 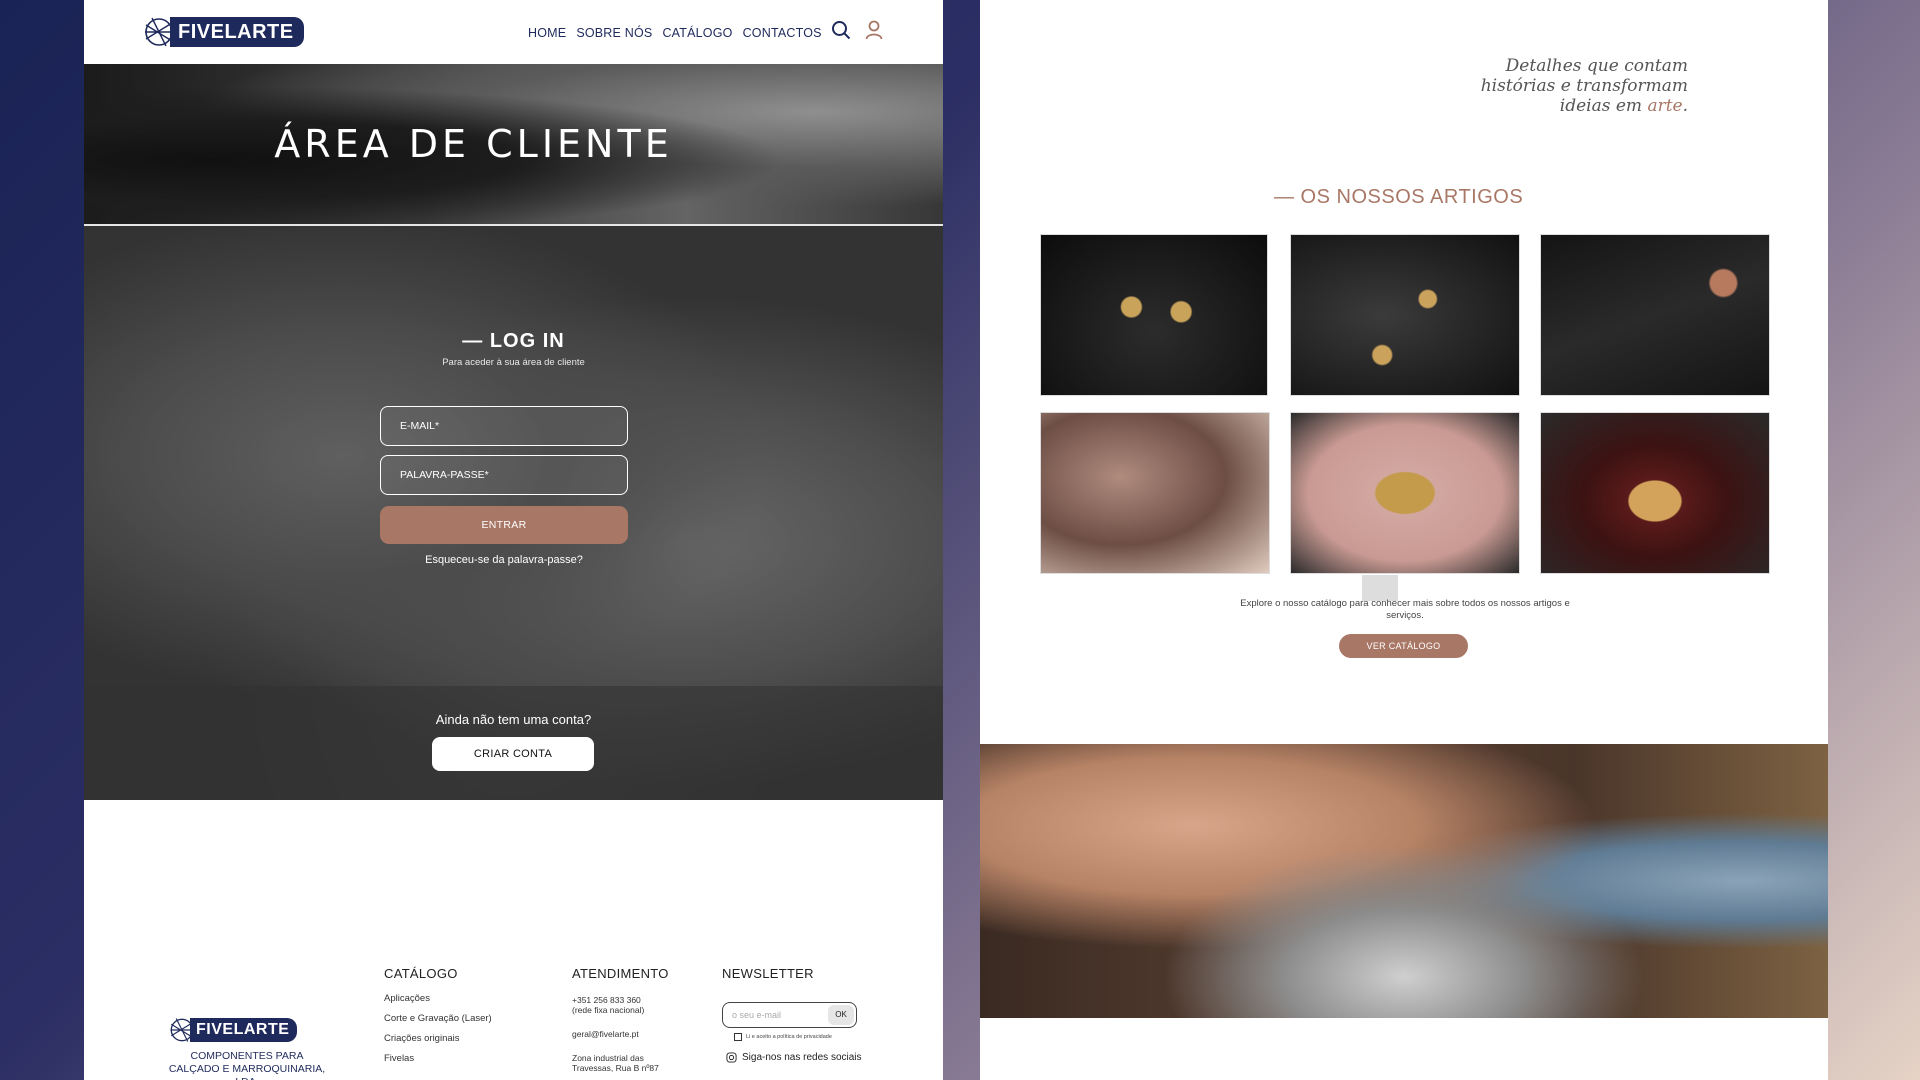 What do you see at coordinates (614, 33) in the screenshot?
I see `nav-sobre-nos: SOBRE NÓS` at bounding box center [614, 33].